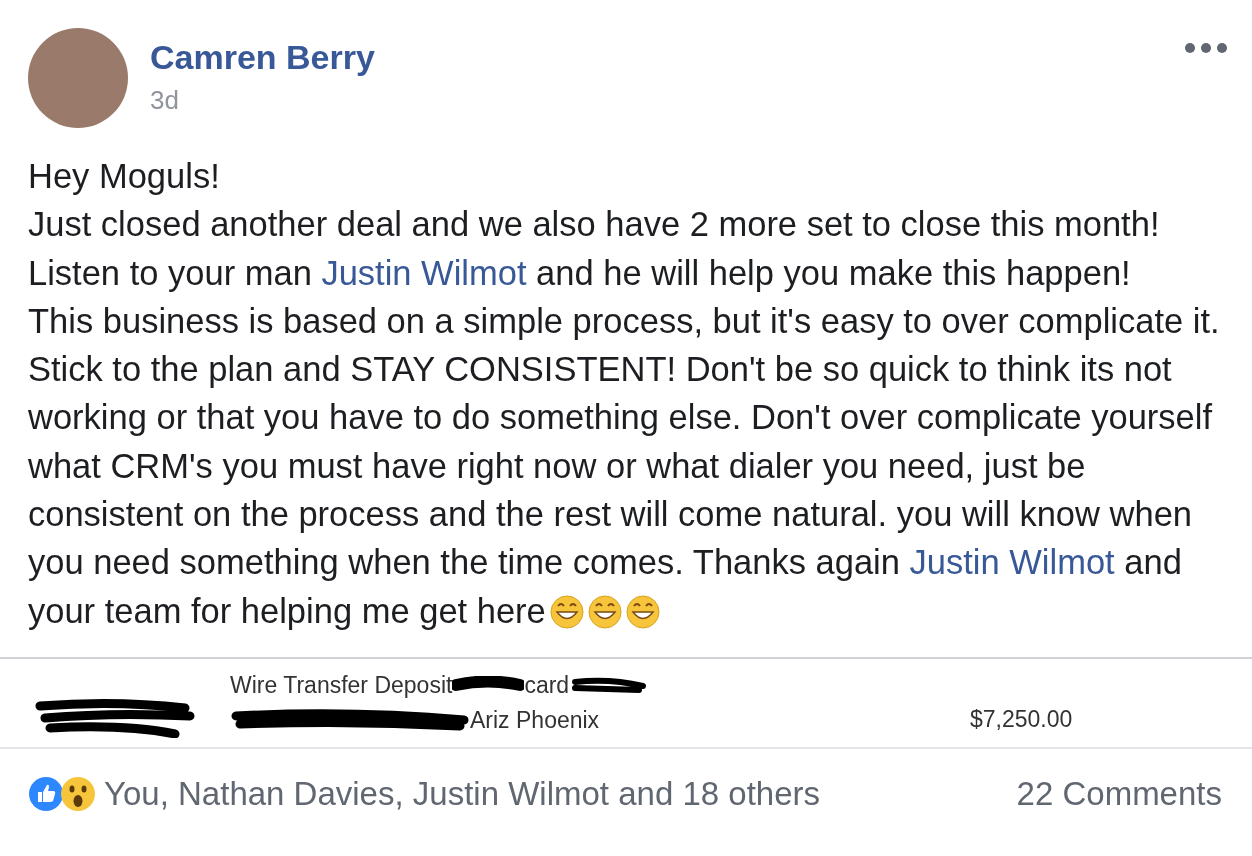  Describe the element at coordinates (626, 702) in the screenshot. I see `bank-statement-image: Wire Transfer Deposit card Ariz Phoenix $7,250.00` at that location.